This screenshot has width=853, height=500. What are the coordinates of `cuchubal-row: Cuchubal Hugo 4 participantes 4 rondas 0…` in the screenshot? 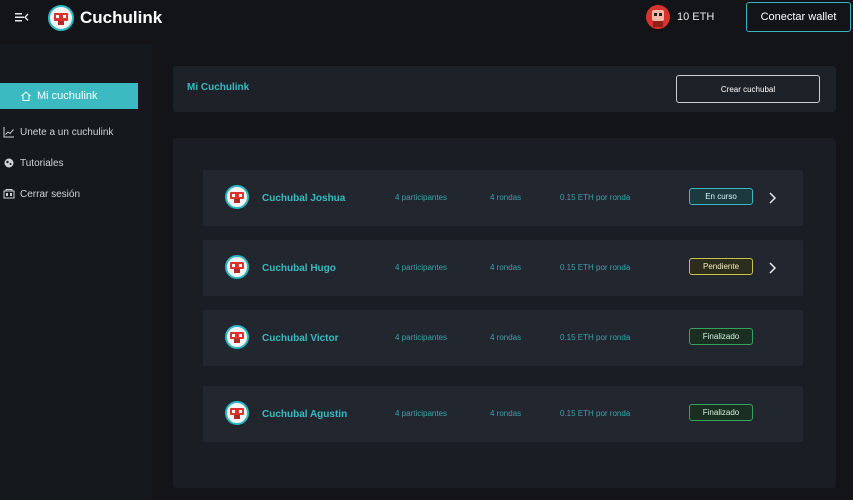 It's located at (503, 268).